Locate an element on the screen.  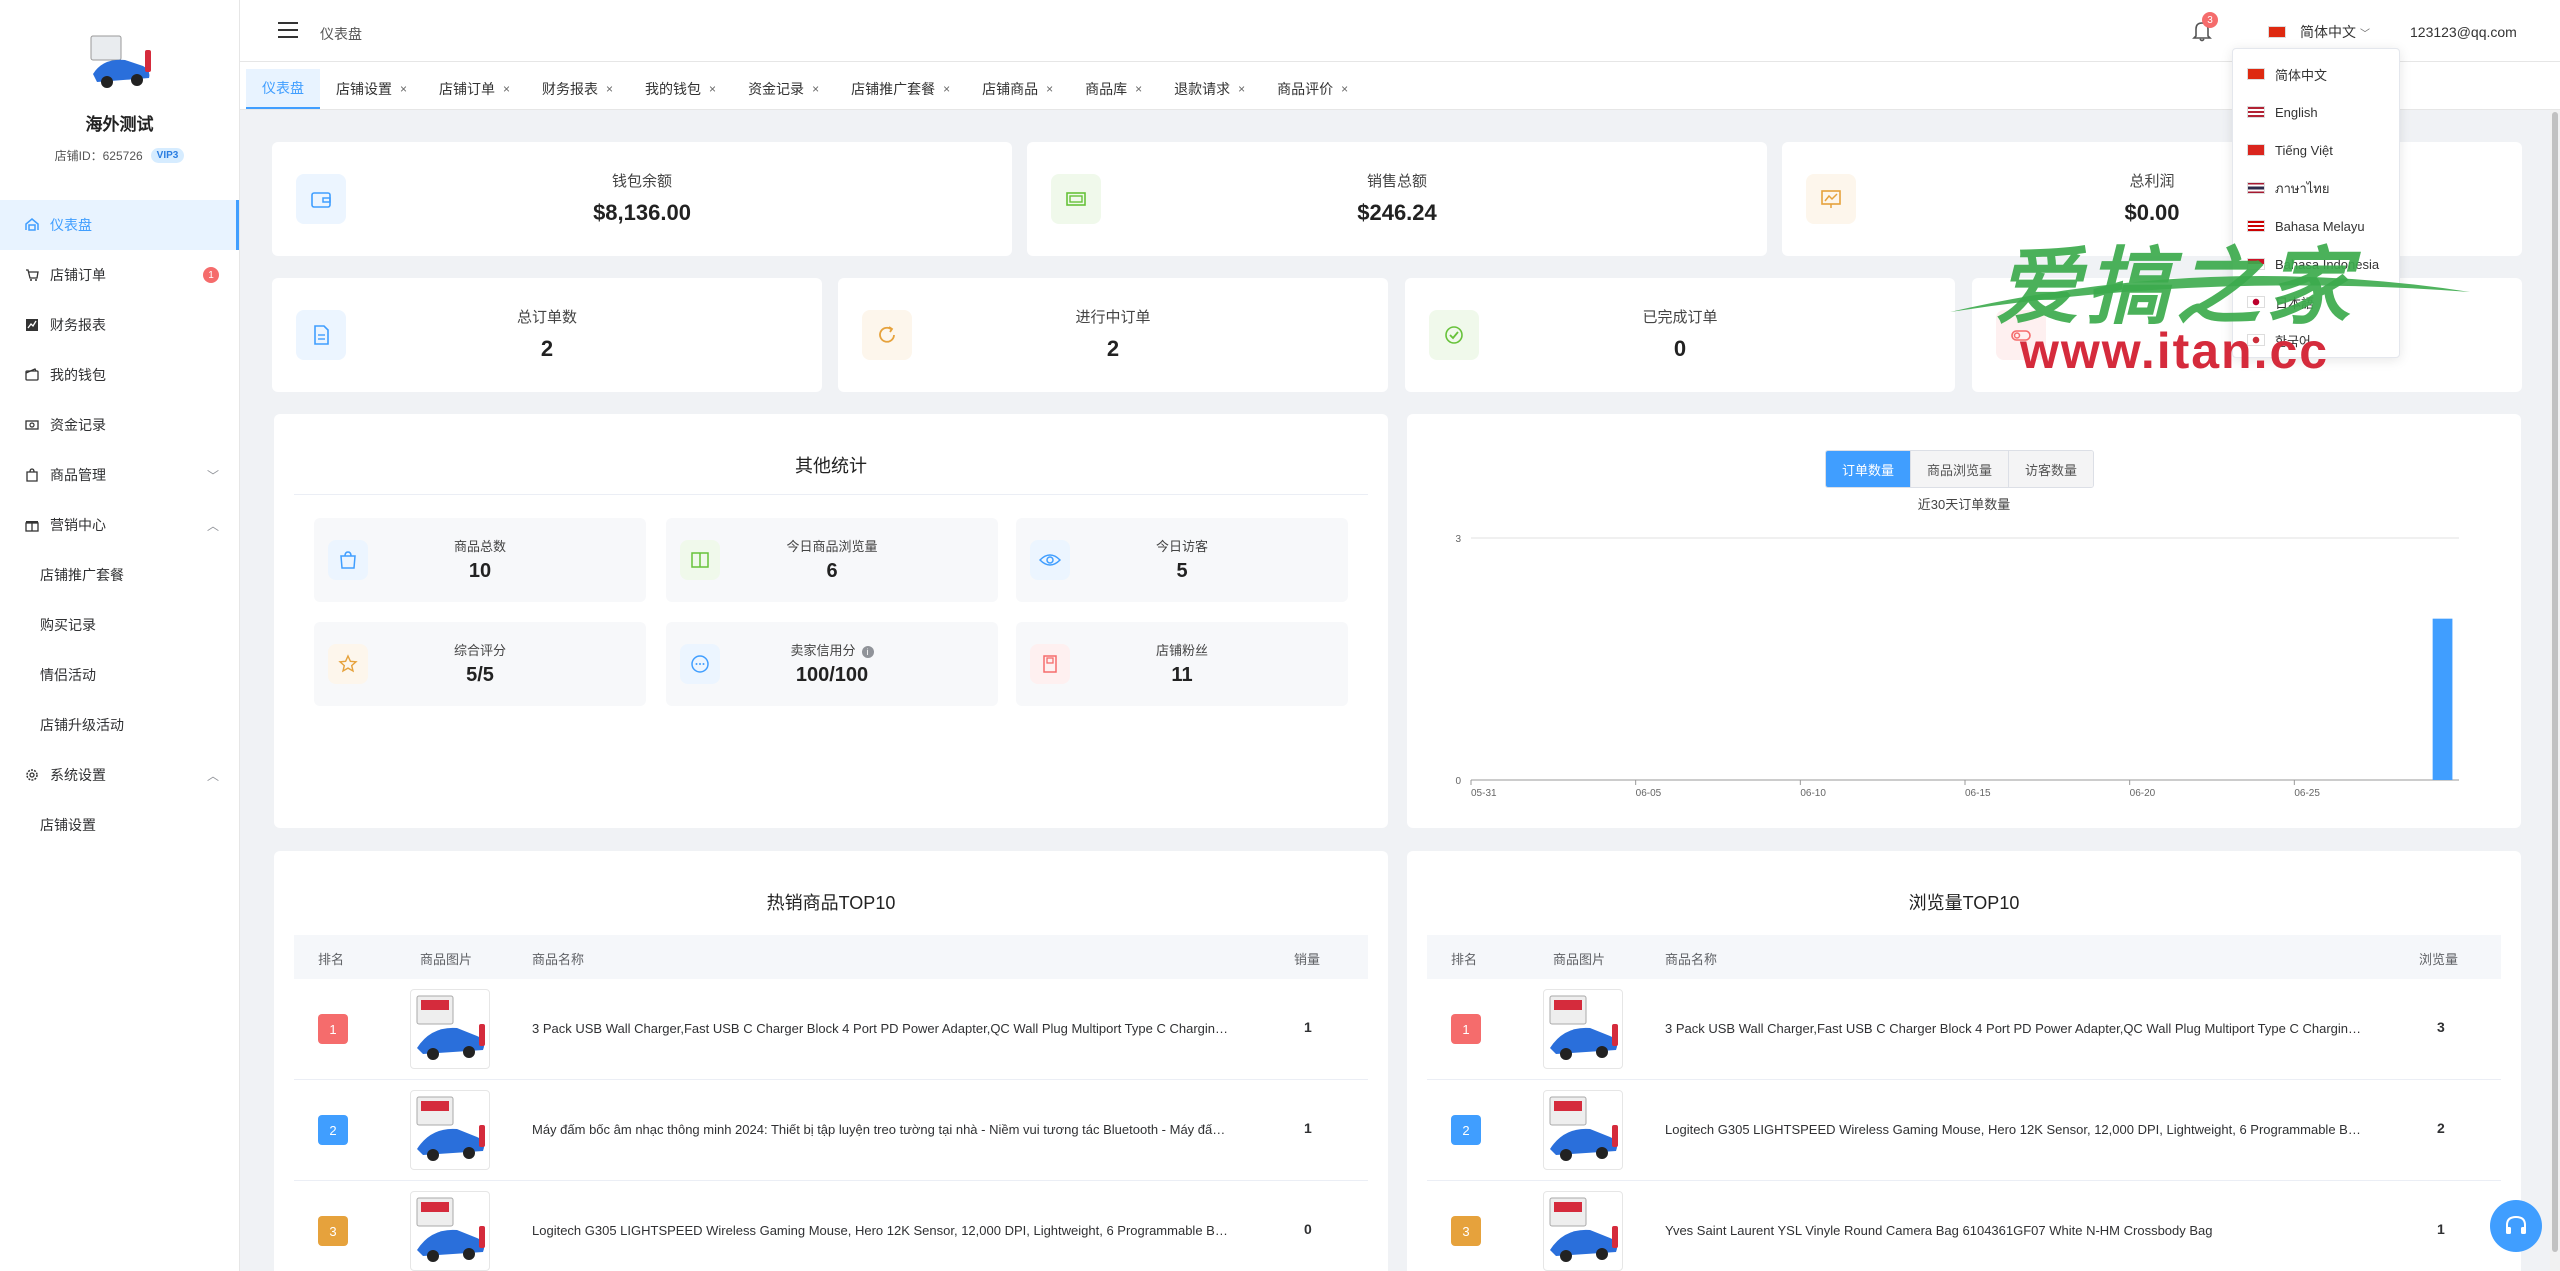
info-icon: i is located at coordinates (867, 651).